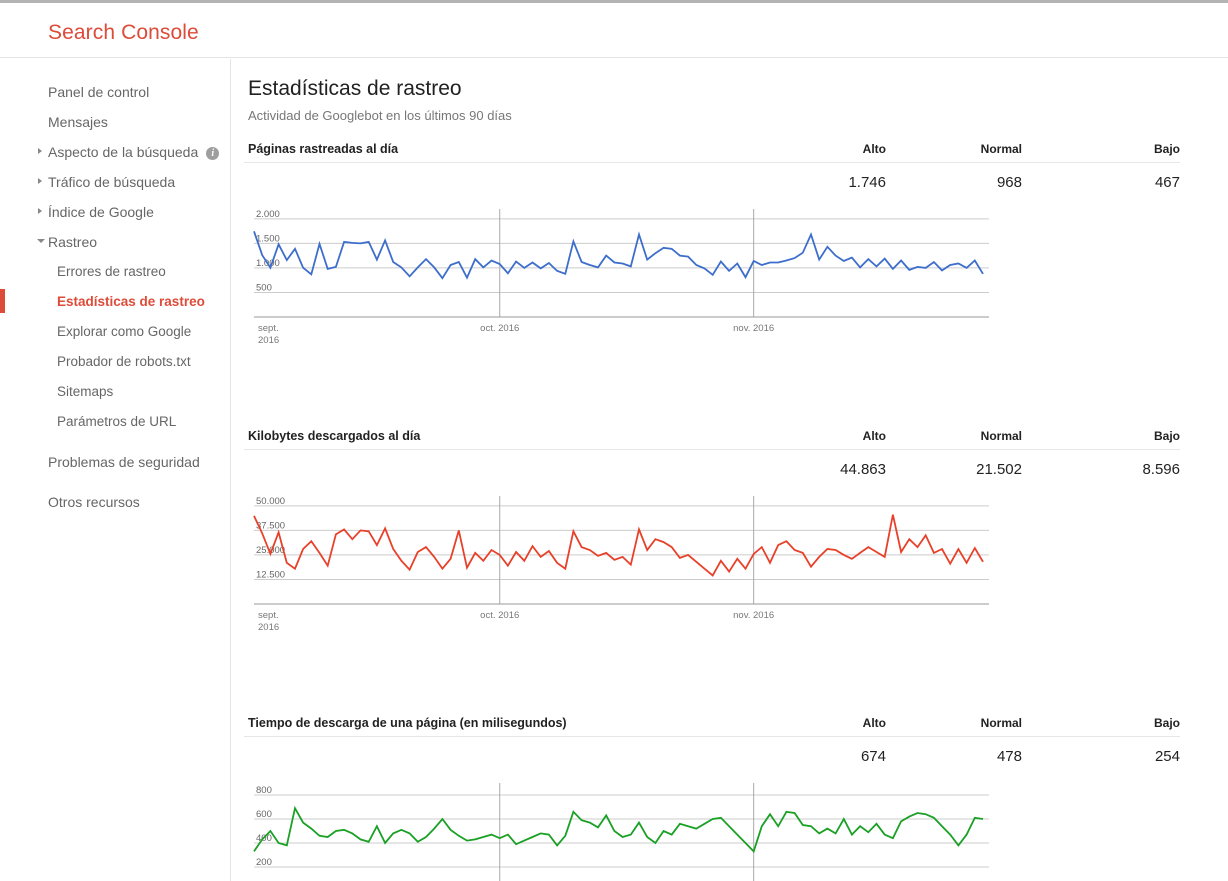  Describe the element at coordinates (712, 182) in the screenshot. I see `report-values-row: 1.746 968 467` at that location.